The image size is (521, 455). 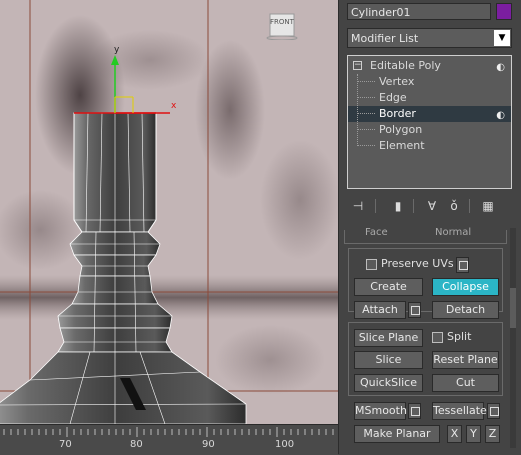 I want to click on make-unique-icon: ∀, so click(x=432, y=206).